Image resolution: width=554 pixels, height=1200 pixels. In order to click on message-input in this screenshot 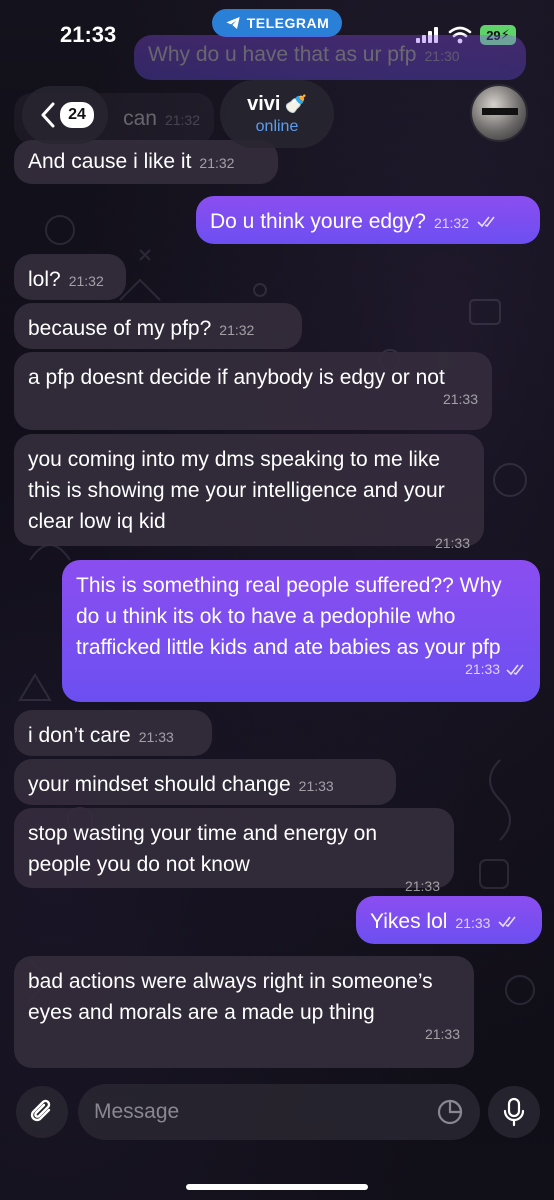, I will do `click(279, 1112)`.